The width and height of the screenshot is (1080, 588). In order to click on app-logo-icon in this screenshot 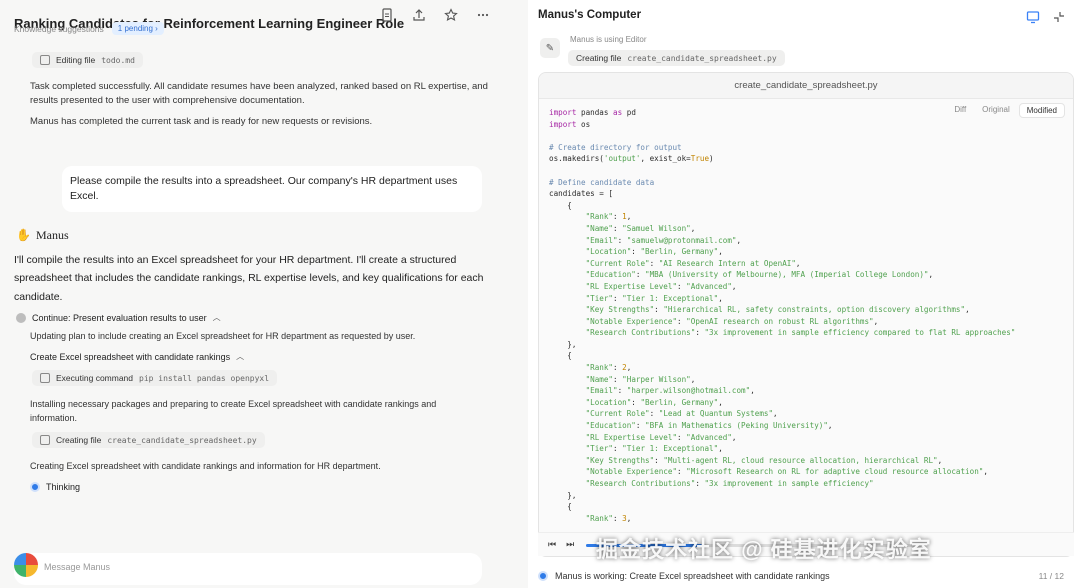, I will do `click(26, 565)`.